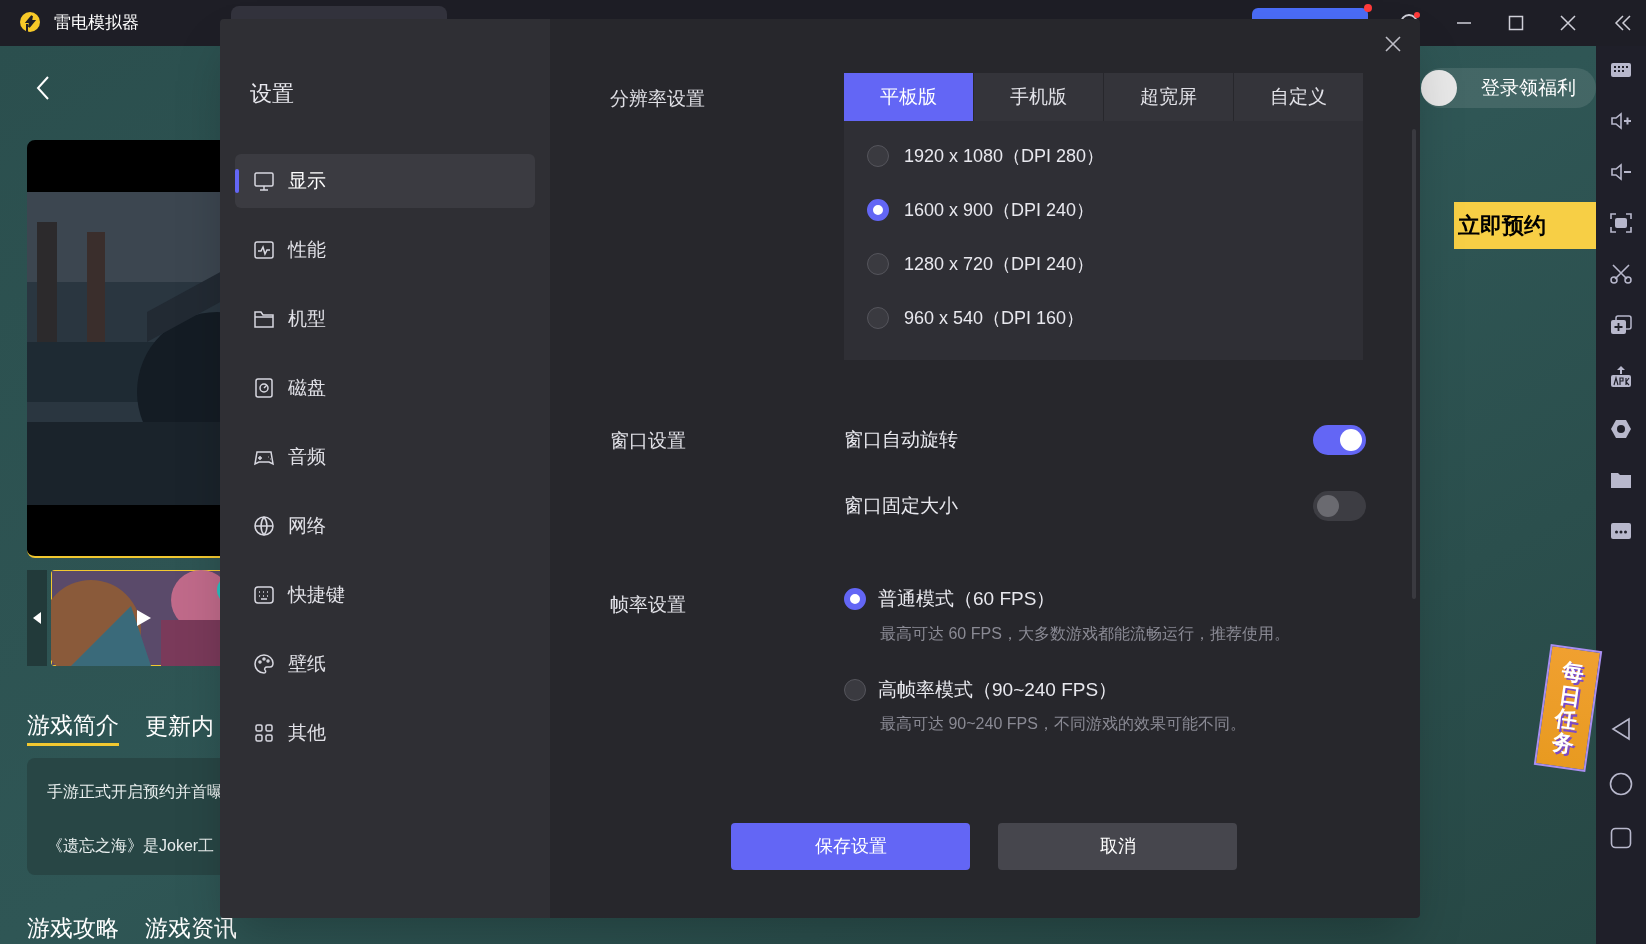  Describe the element at coordinates (999, 210) in the screenshot. I see `option-label: 1600 x 900（DPI 240）` at that location.